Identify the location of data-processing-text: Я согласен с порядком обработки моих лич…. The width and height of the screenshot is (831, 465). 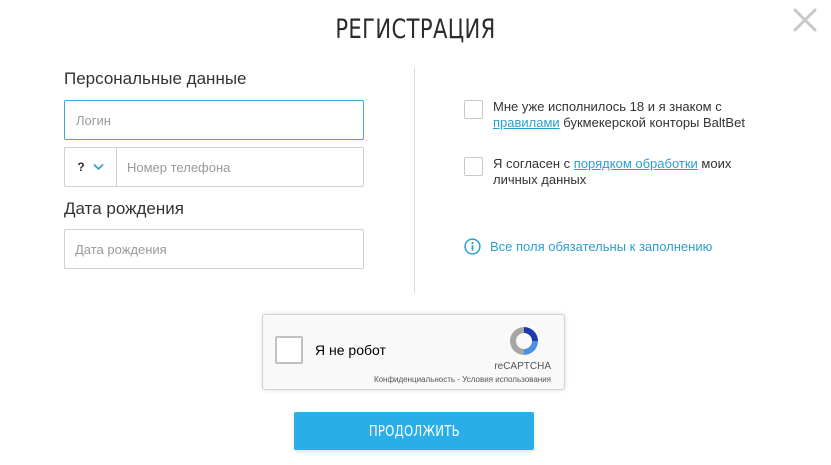
(612, 171).